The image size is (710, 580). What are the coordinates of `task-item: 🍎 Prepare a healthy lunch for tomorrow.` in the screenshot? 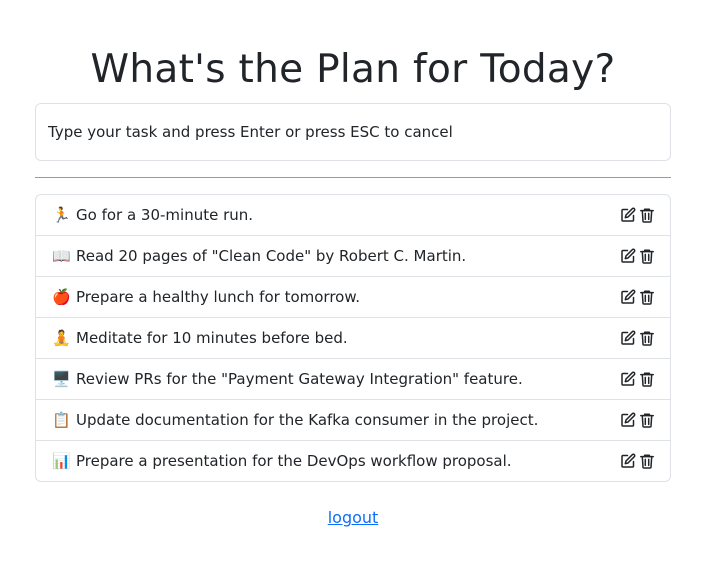 It's located at (353, 296).